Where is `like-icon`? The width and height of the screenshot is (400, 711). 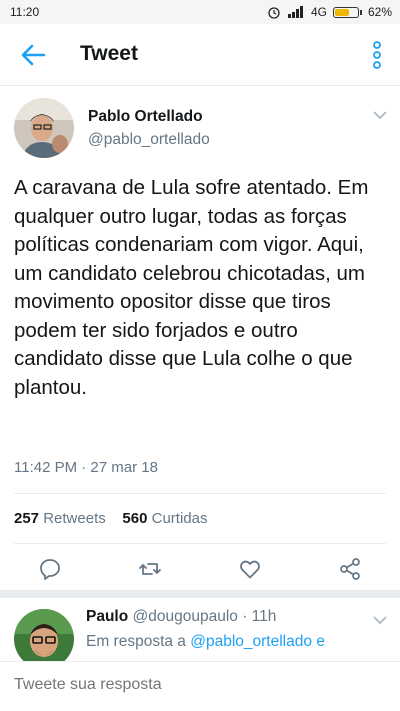 like-icon is located at coordinates (250, 569).